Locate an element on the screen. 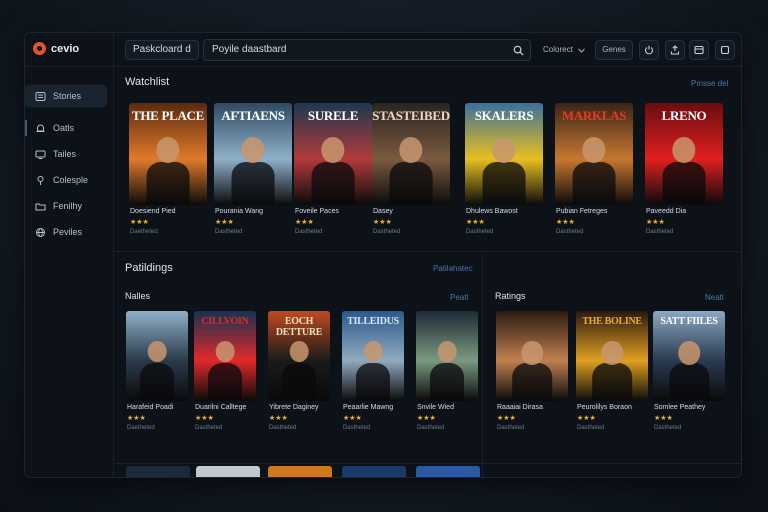 Image resolution: width=768 pixels, height=512 pixels. search-icon is located at coordinates (518, 50).